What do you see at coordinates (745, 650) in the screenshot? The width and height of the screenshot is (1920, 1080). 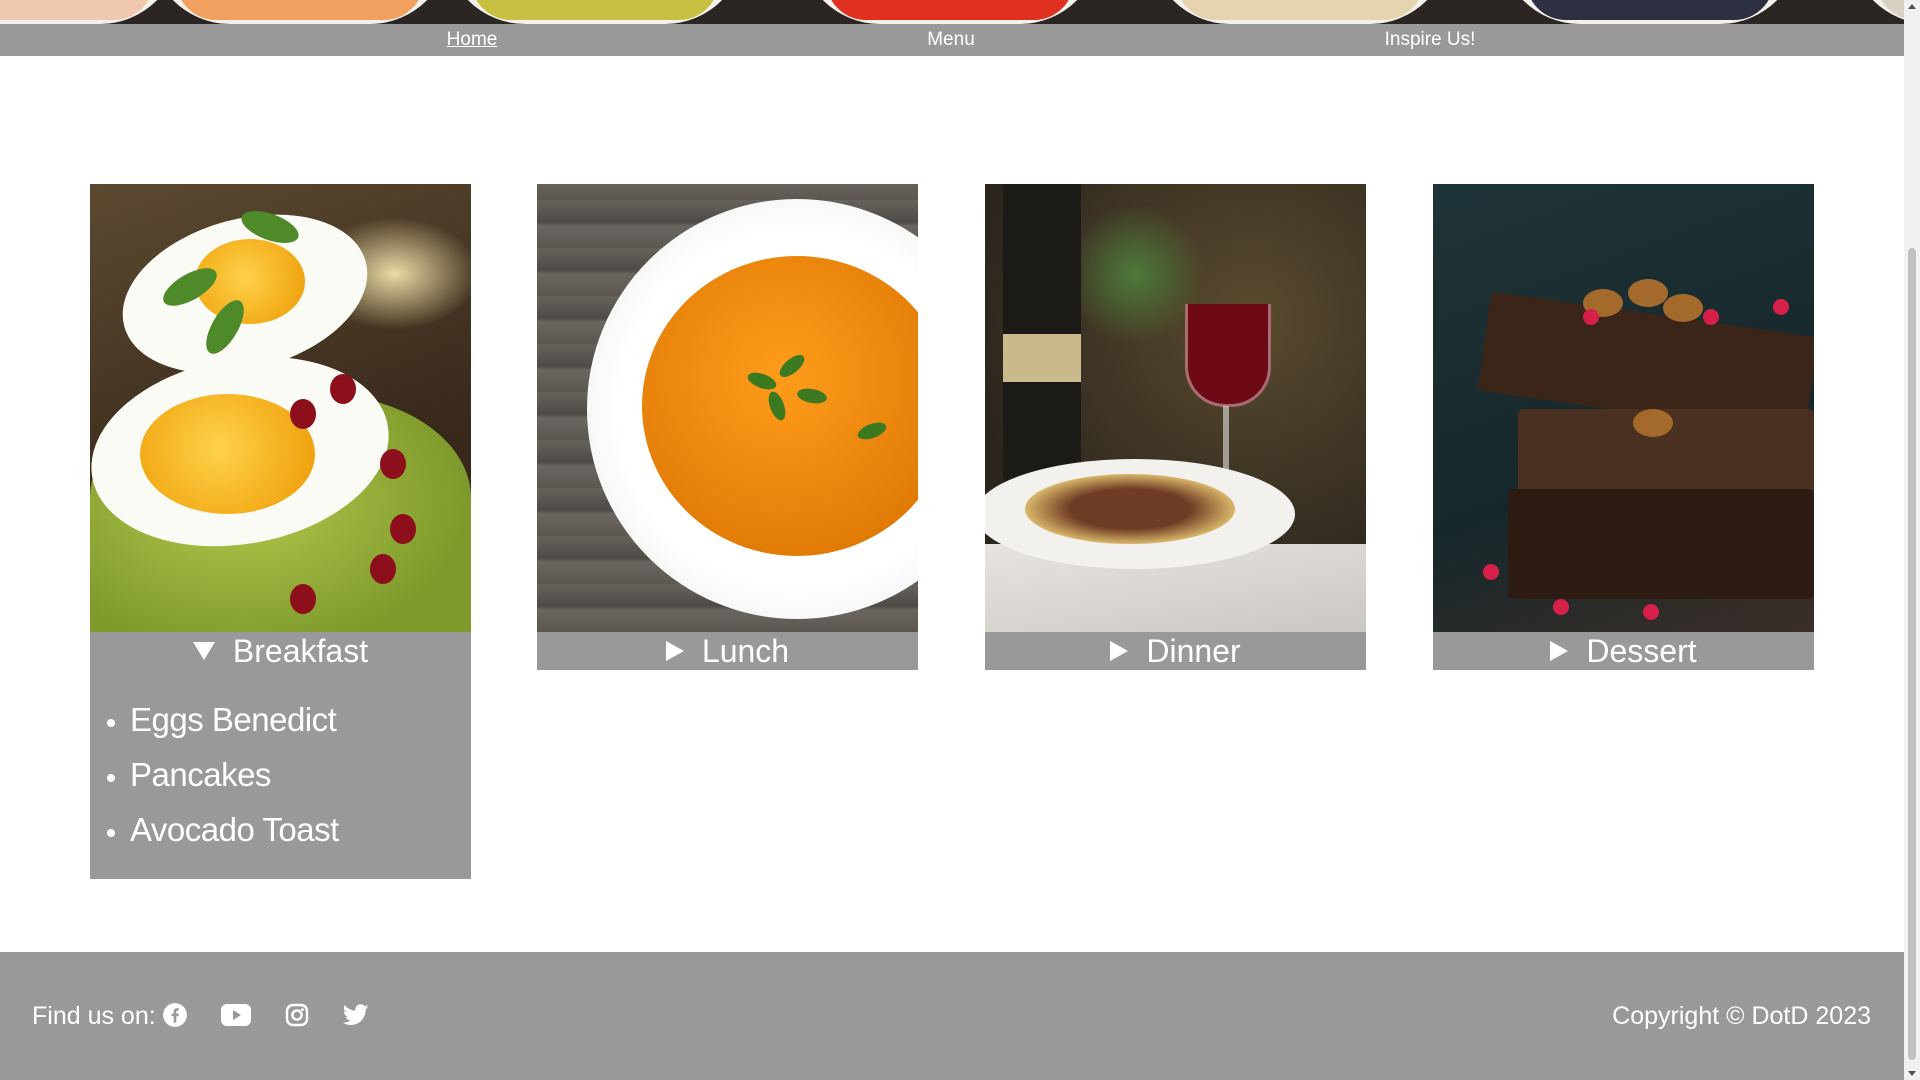 I see `card-title: Lunch` at bounding box center [745, 650].